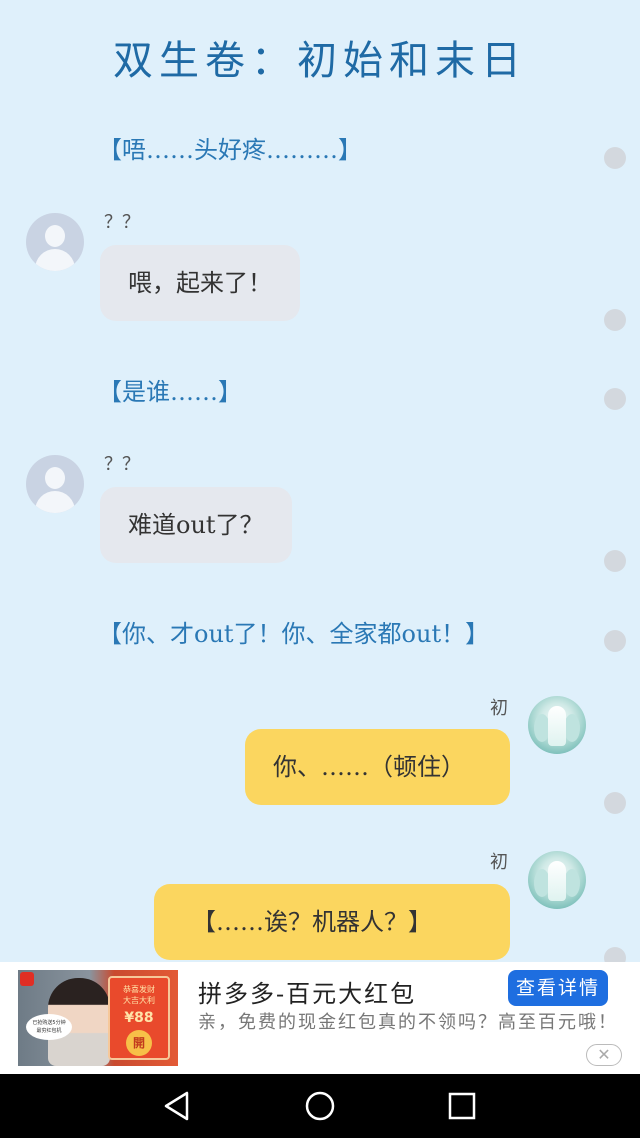 Image resolution: width=640 pixels, height=1138 pixels. I want to click on chat-bubble: 你、……（顿住）, so click(377, 767).